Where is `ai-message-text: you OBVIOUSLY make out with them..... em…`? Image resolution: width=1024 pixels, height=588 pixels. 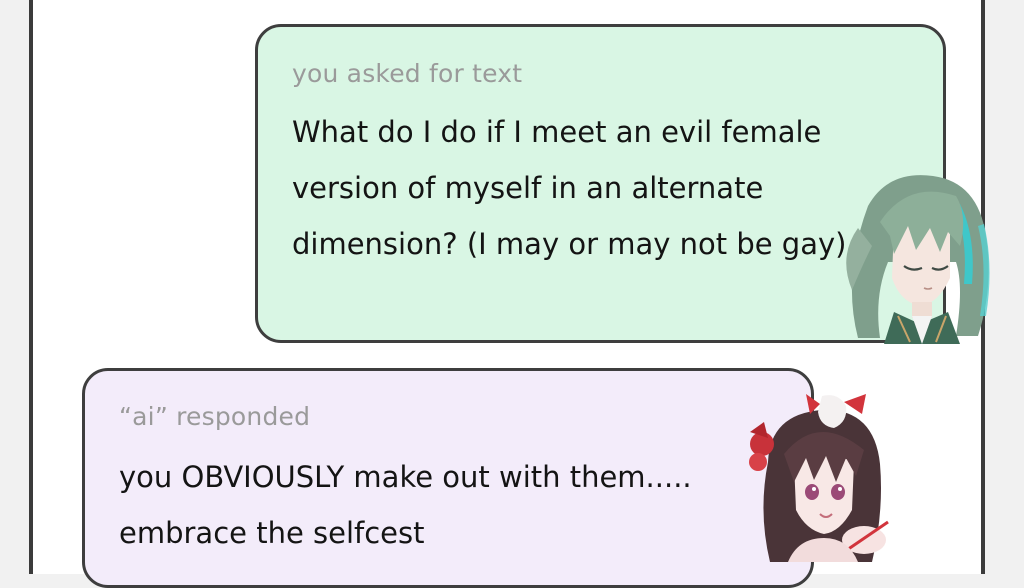 ai-message-text: you OBVIOUSLY make out with them..... em… is located at coordinates (405, 505).